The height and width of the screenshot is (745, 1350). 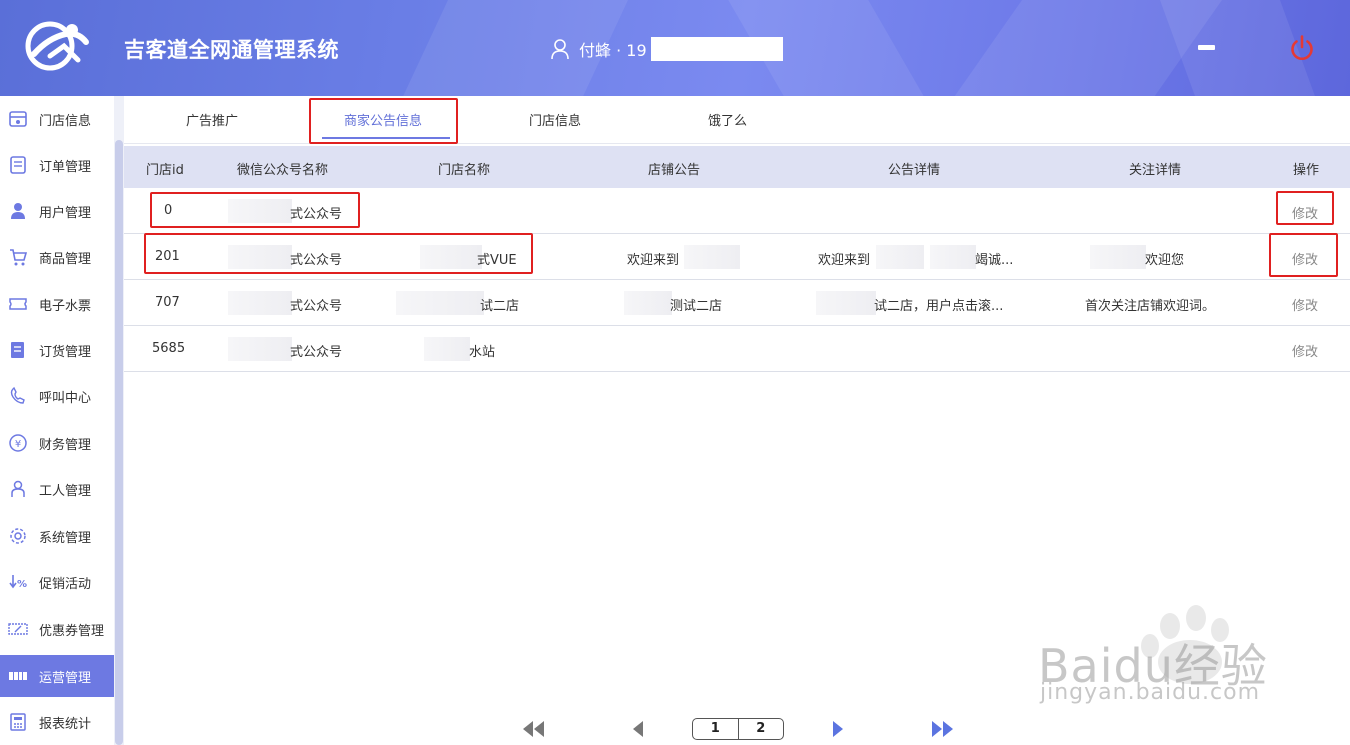 I want to click on gear-icon, so click(x=18, y=536).